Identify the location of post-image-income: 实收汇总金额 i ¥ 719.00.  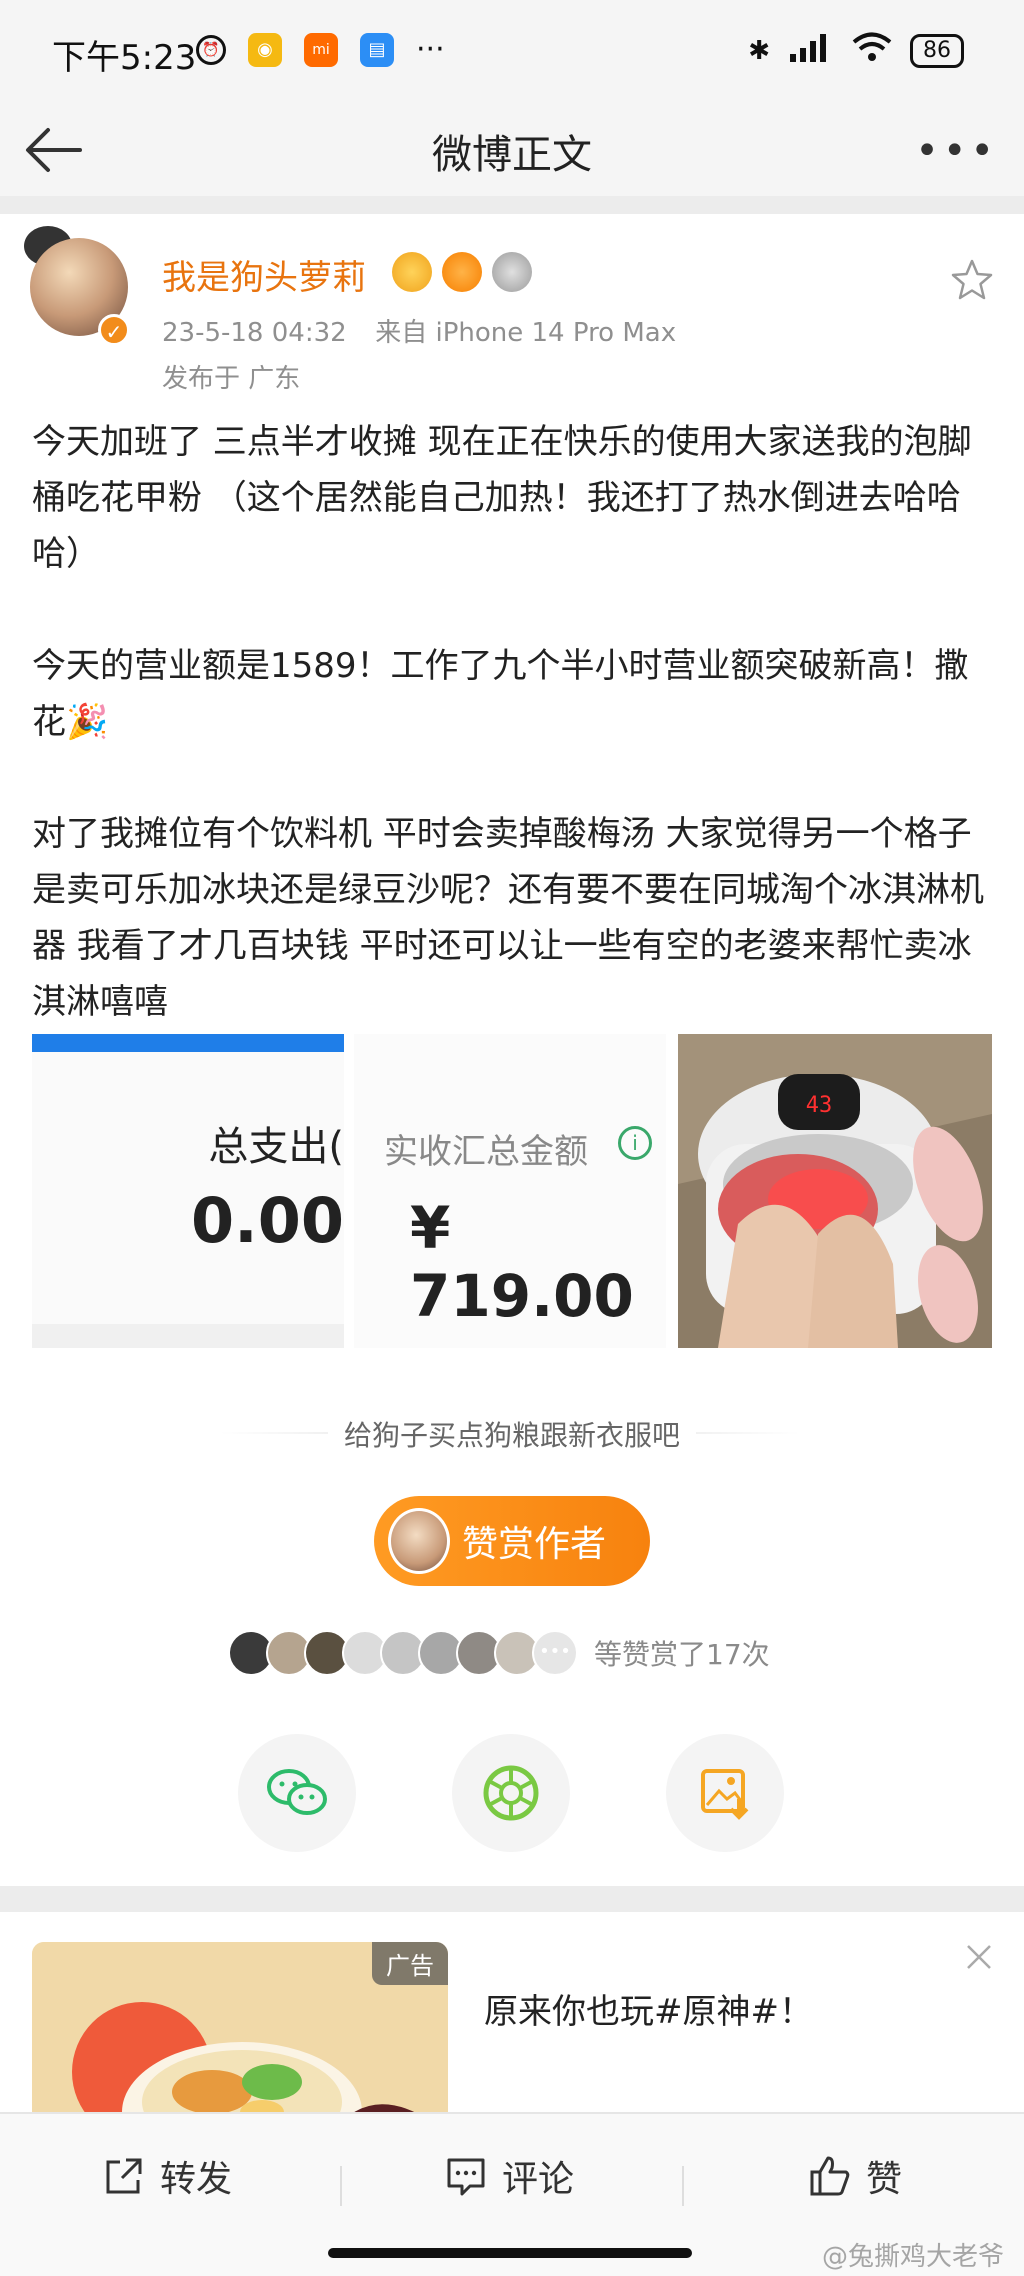
(510, 1191).